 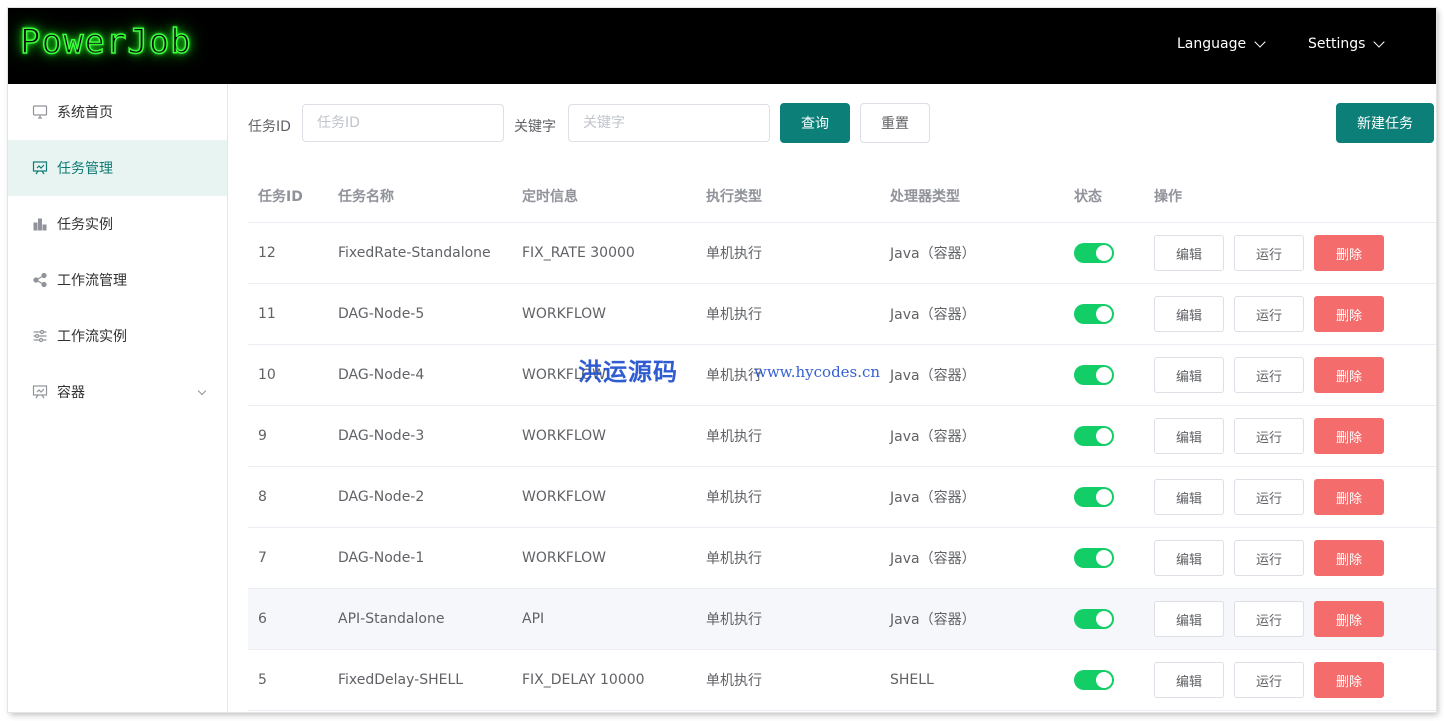 I want to click on sidebar-item-label: 容器, so click(x=71, y=393).